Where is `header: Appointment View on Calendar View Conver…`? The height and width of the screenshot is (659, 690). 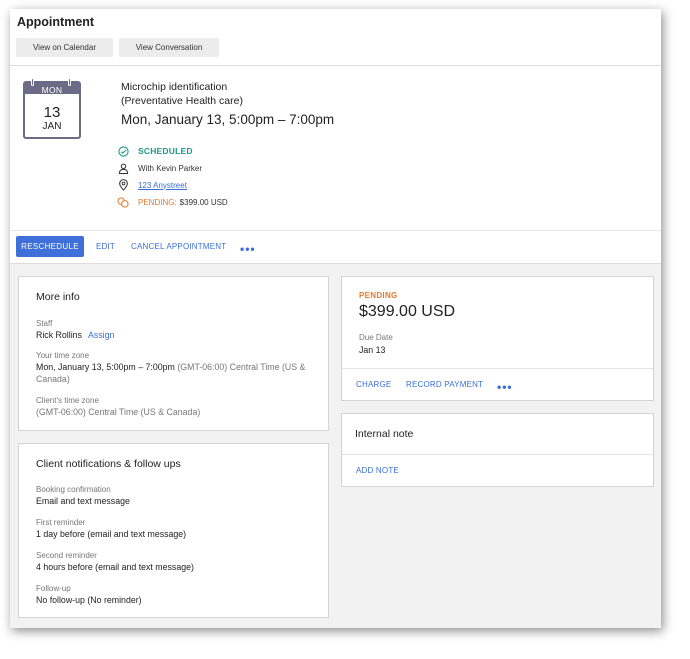 header: Appointment View on Calendar View Conver… is located at coordinates (335, 37).